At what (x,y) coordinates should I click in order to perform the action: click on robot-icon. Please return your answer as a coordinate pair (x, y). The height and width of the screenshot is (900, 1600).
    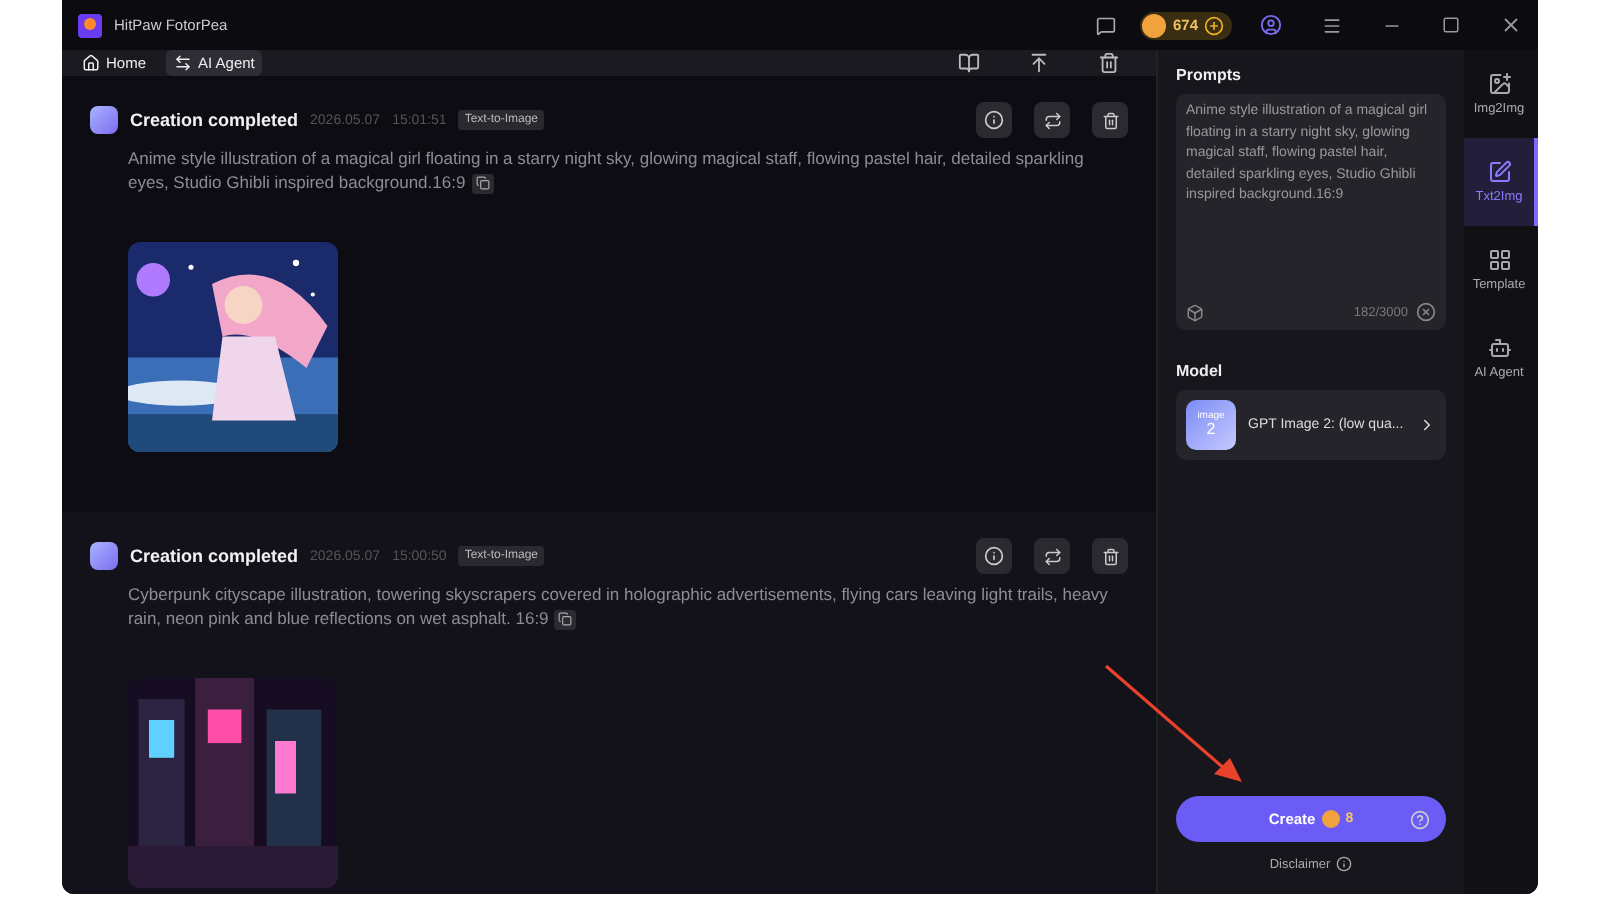
    Looking at the image, I should click on (1499, 348).